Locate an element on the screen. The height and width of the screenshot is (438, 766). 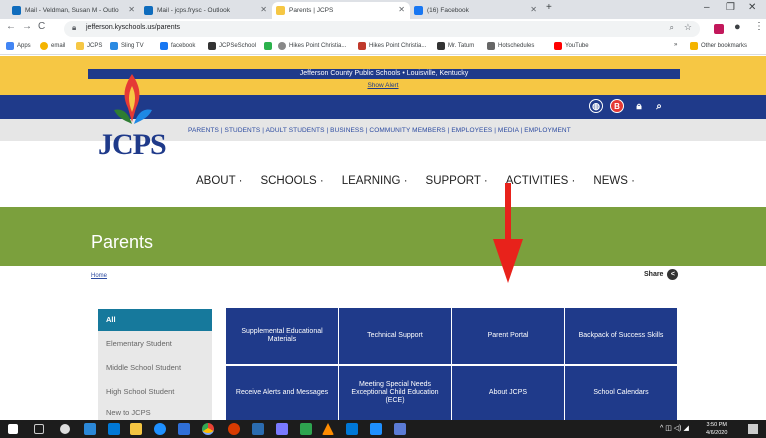
nav-learning: LEARNING · is located at coordinates (375, 181).